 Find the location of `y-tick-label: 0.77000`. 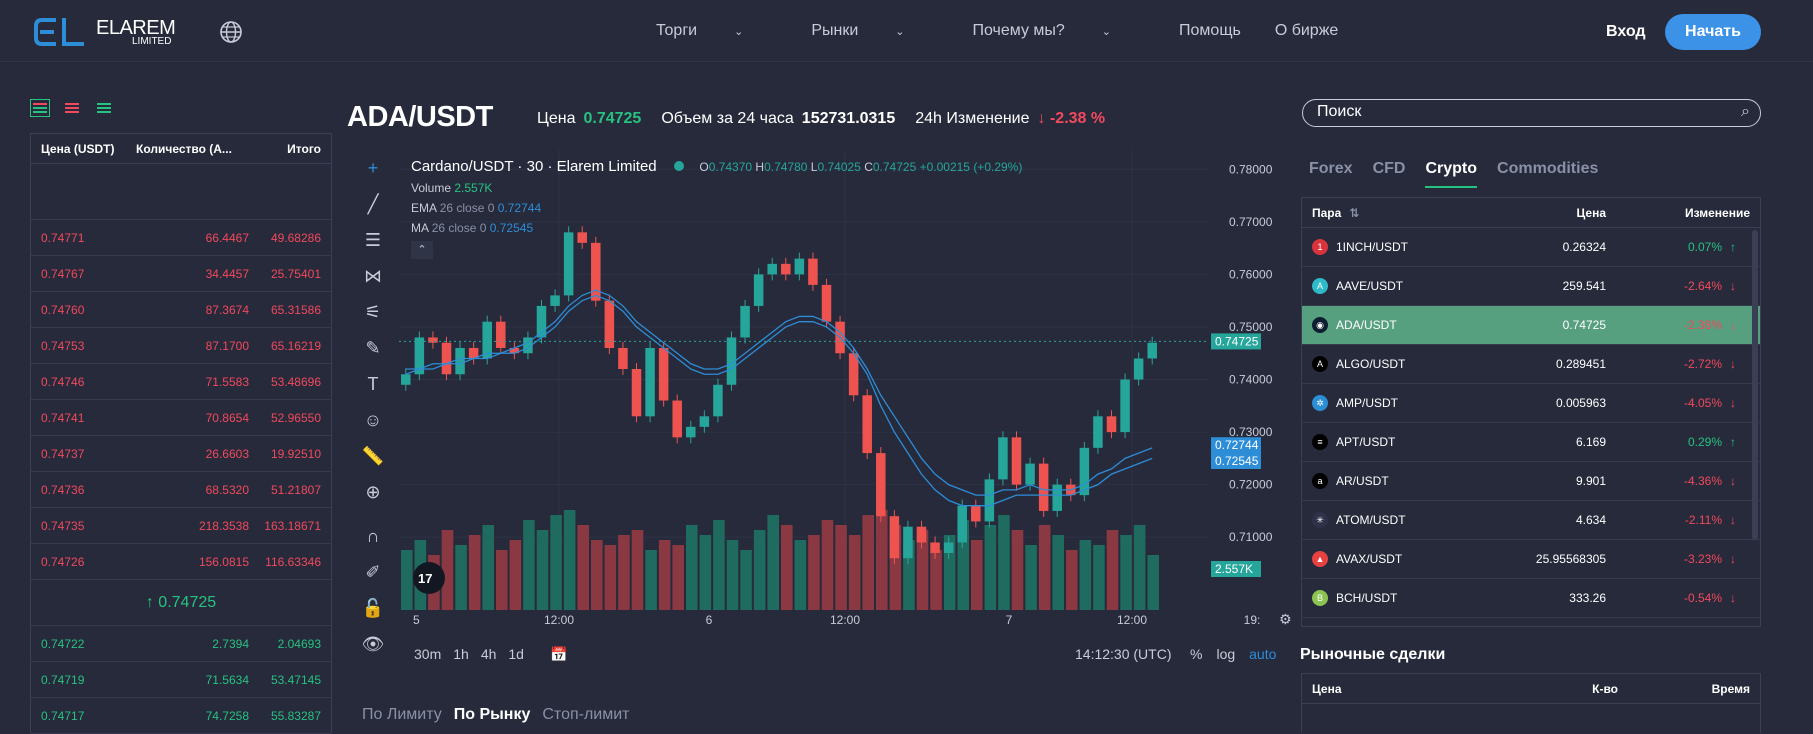

y-tick-label: 0.77000 is located at coordinates (1251, 222).